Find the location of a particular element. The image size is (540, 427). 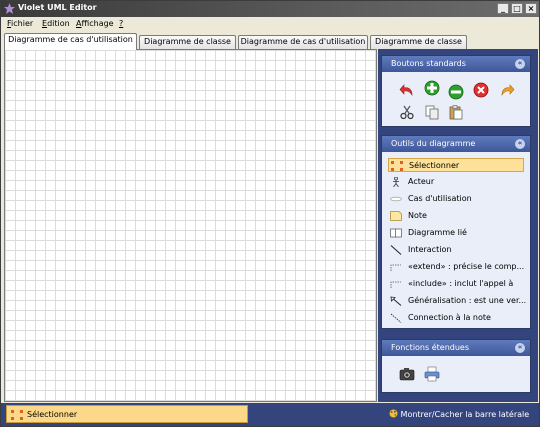

panel-header-standard: Boutons standards « is located at coordinates (456, 64).